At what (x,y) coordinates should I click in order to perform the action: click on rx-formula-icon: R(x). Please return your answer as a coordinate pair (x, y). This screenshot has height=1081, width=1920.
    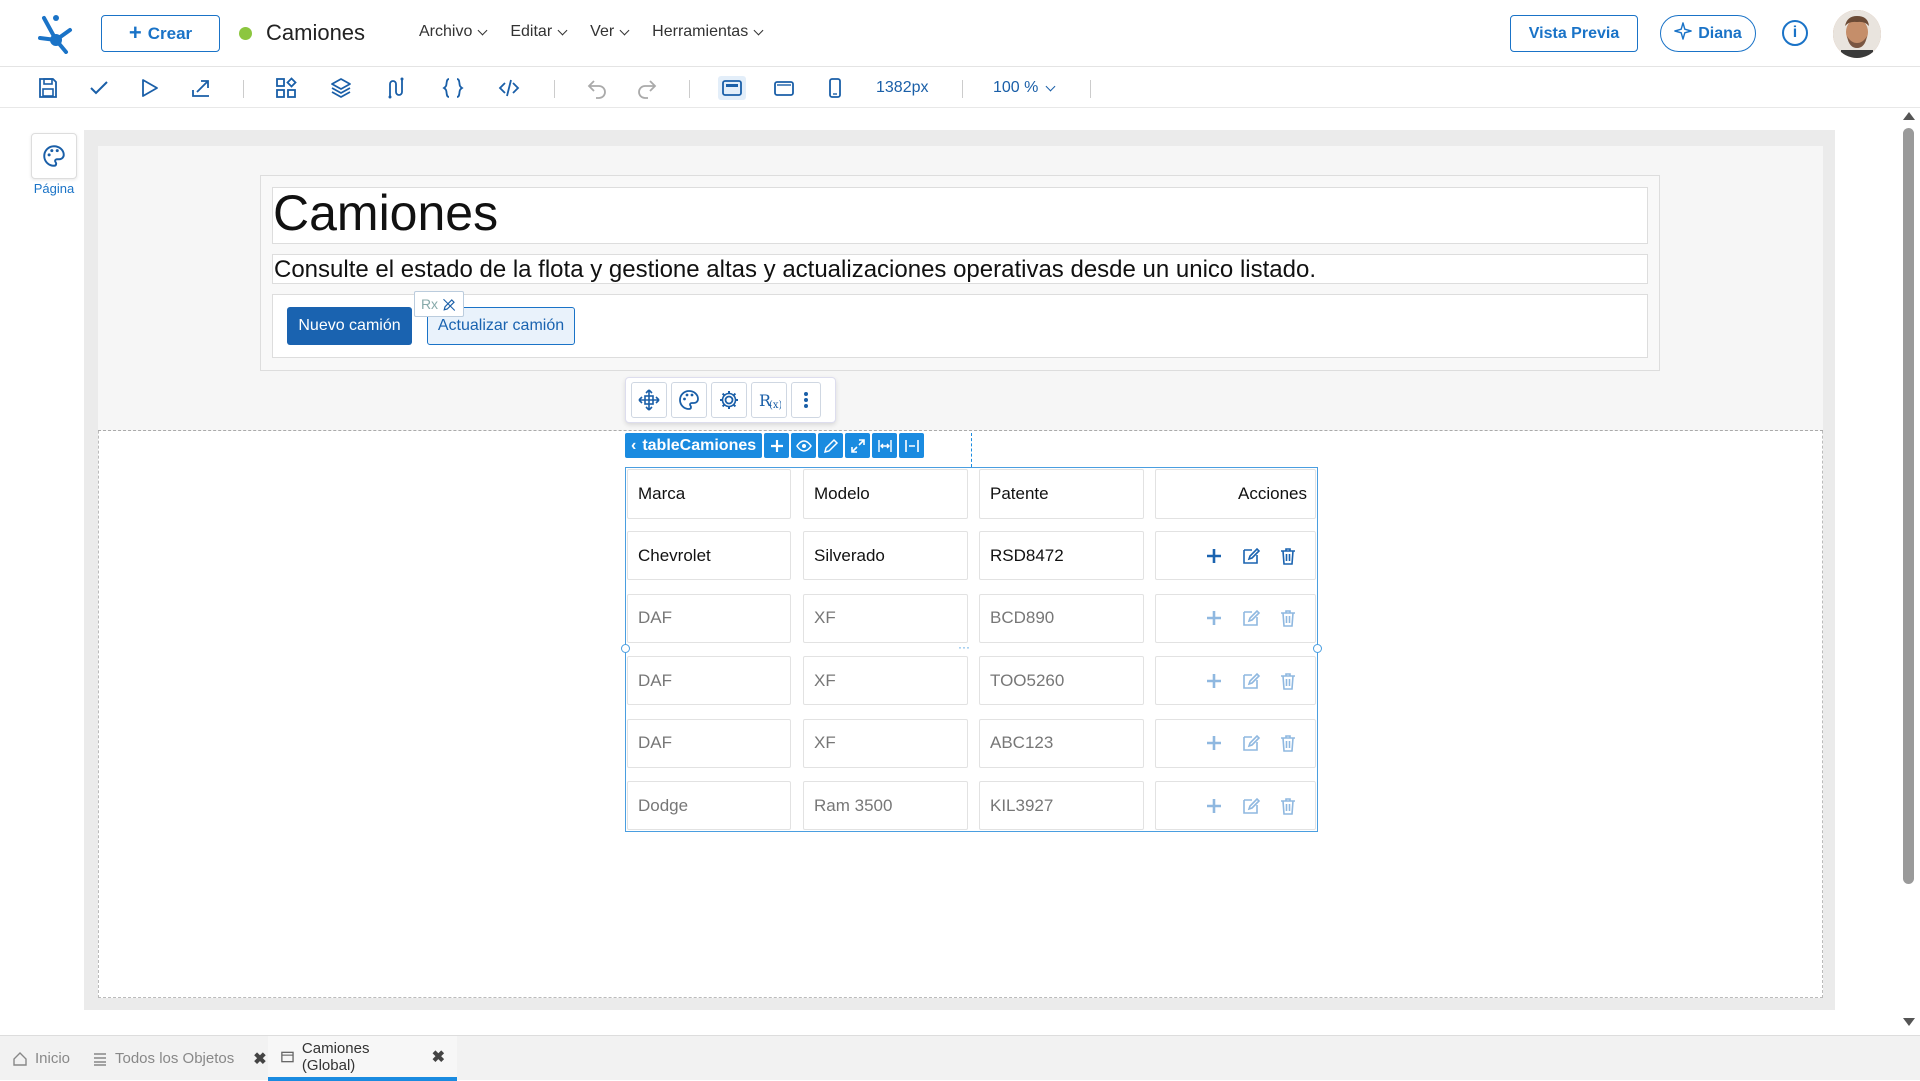
    Looking at the image, I should click on (769, 400).